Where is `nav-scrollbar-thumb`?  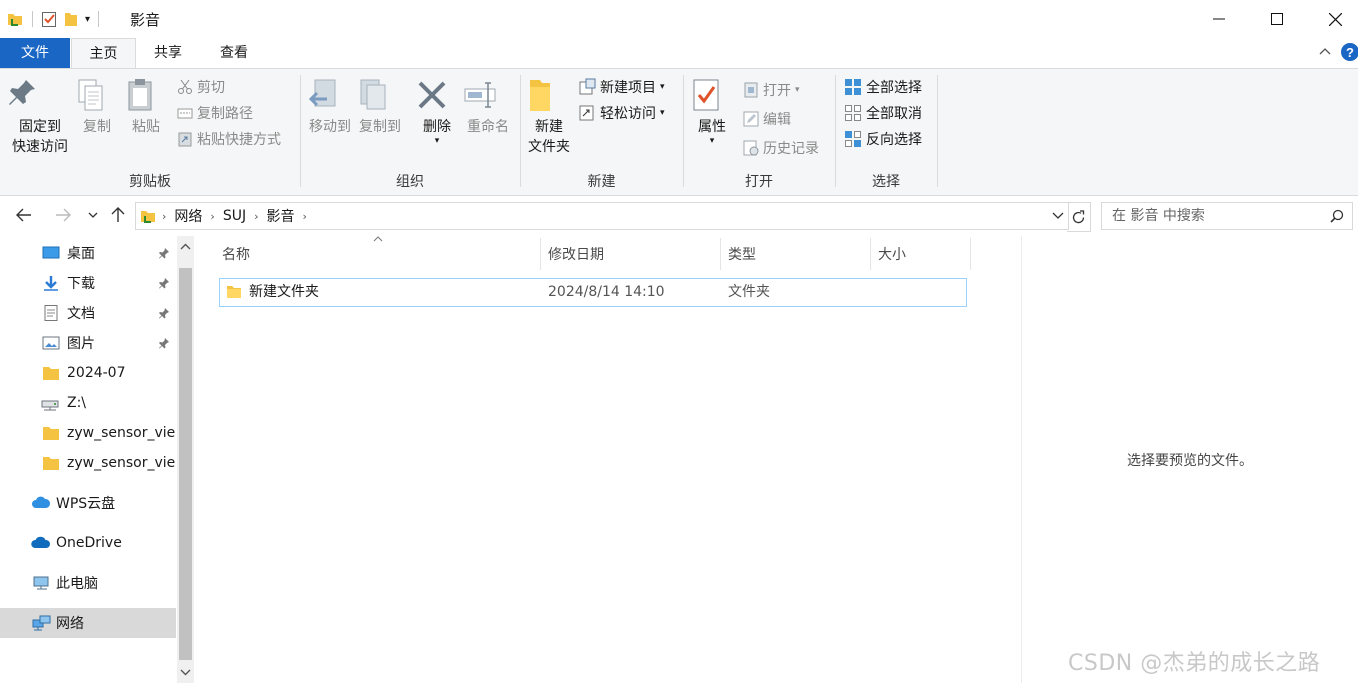
nav-scrollbar-thumb is located at coordinates (185, 464).